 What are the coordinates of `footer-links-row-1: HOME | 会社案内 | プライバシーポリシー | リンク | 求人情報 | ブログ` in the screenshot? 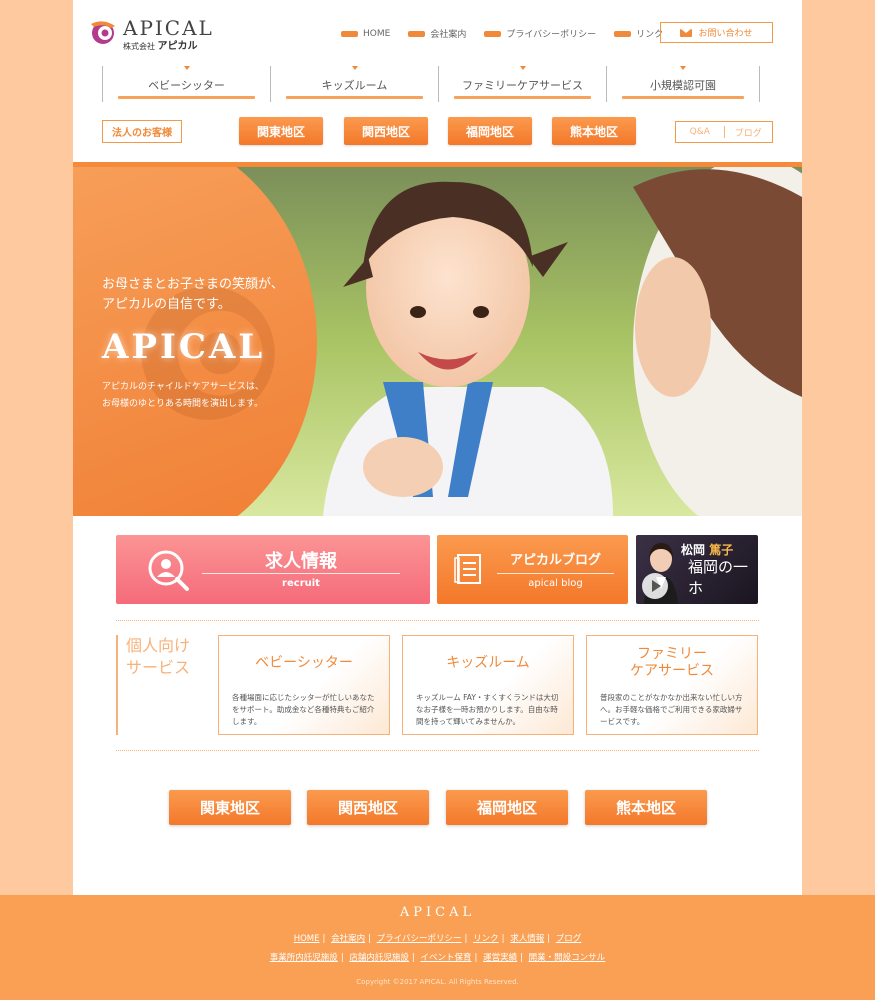 It's located at (437, 939).